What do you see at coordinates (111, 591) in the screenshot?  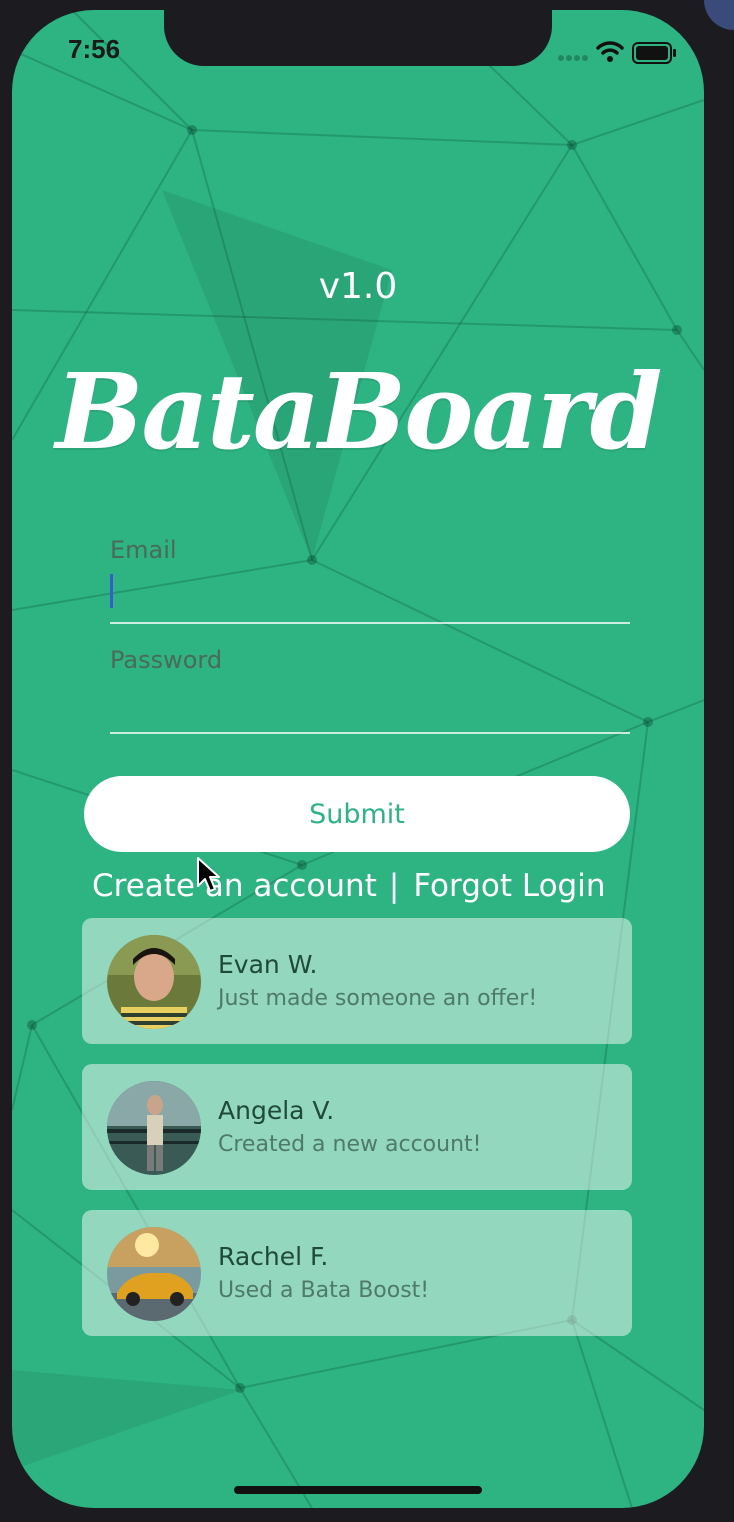 I see `text-caret` at bounding box center [111, 591].